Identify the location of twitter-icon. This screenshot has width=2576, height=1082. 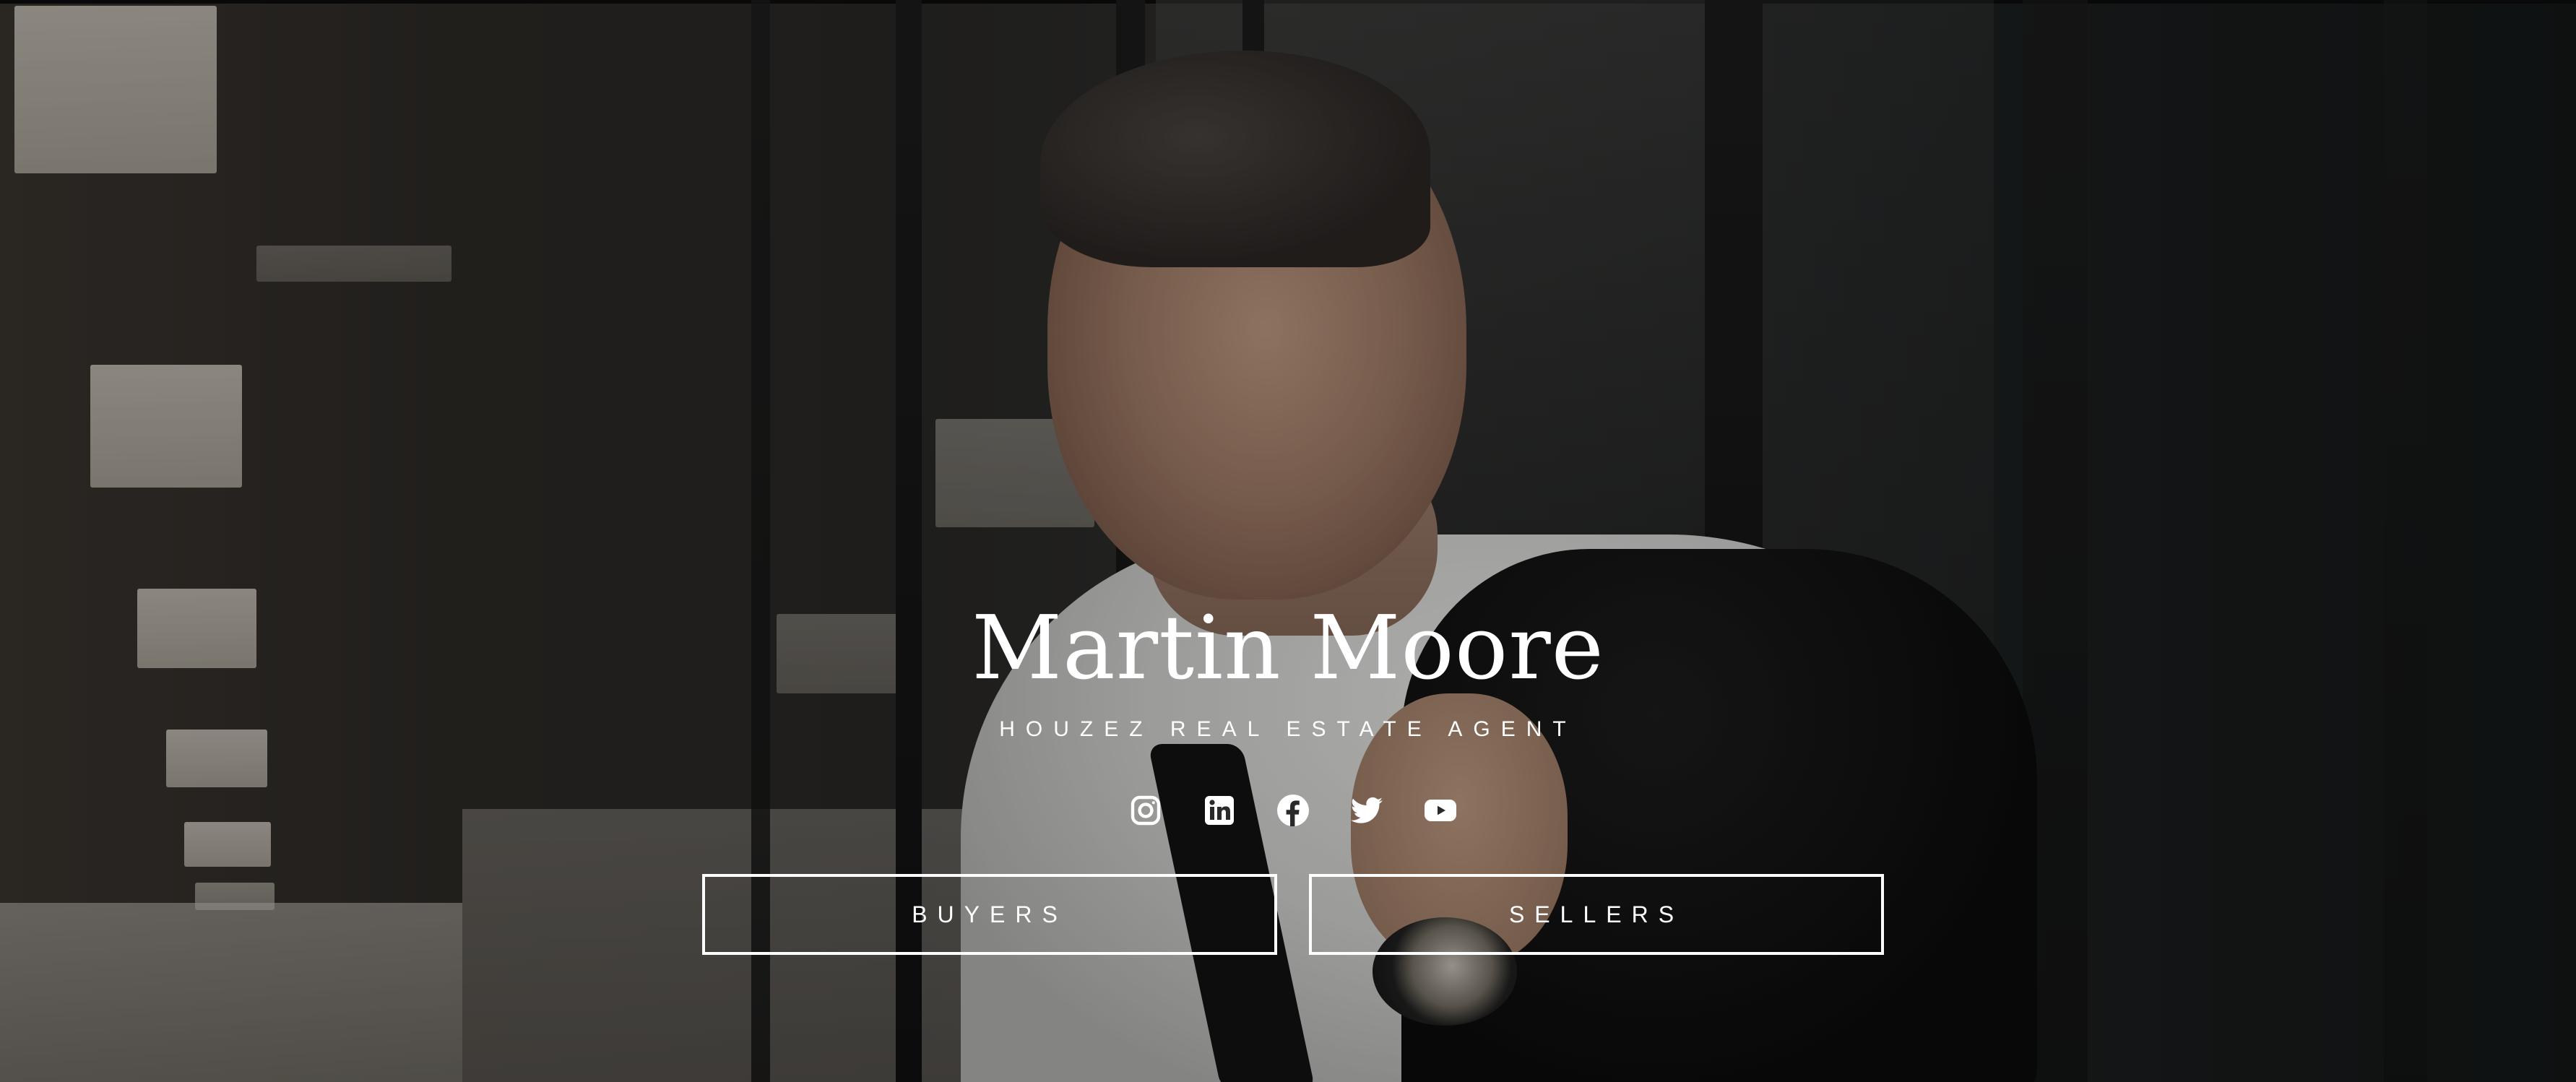
(1367, 810).